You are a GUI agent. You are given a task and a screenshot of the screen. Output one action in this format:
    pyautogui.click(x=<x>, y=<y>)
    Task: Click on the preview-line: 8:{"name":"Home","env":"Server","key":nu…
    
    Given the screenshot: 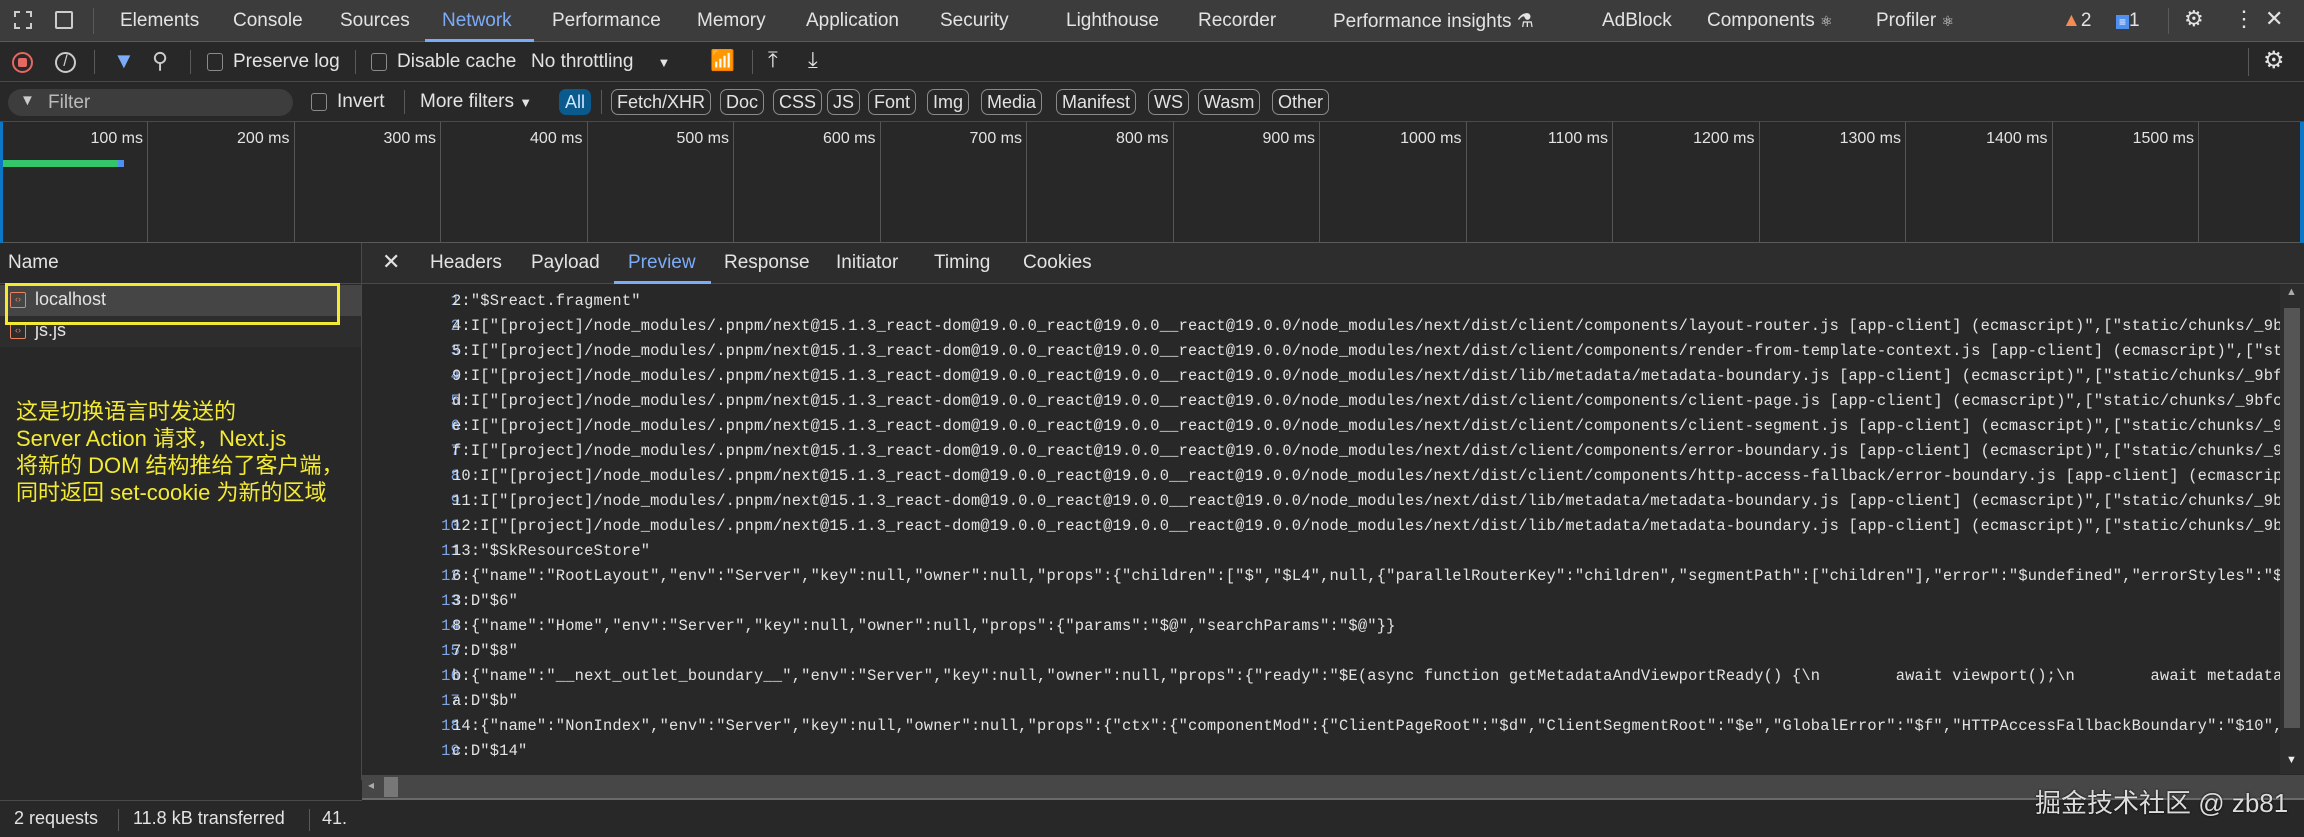 What is the action you would take?
    pyautogui.click(x=924, y=626)
    